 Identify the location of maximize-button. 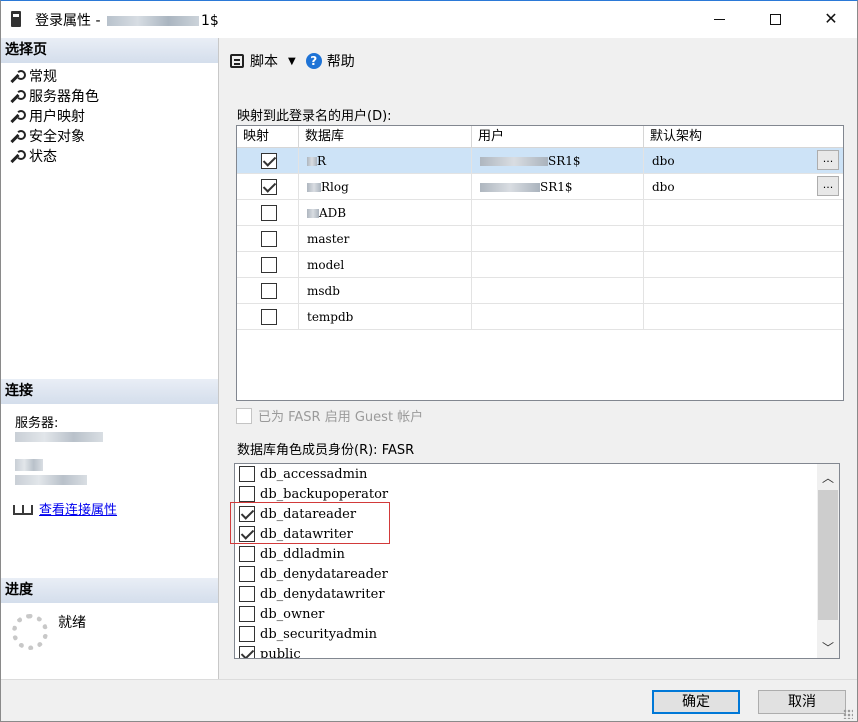
(775, 19).